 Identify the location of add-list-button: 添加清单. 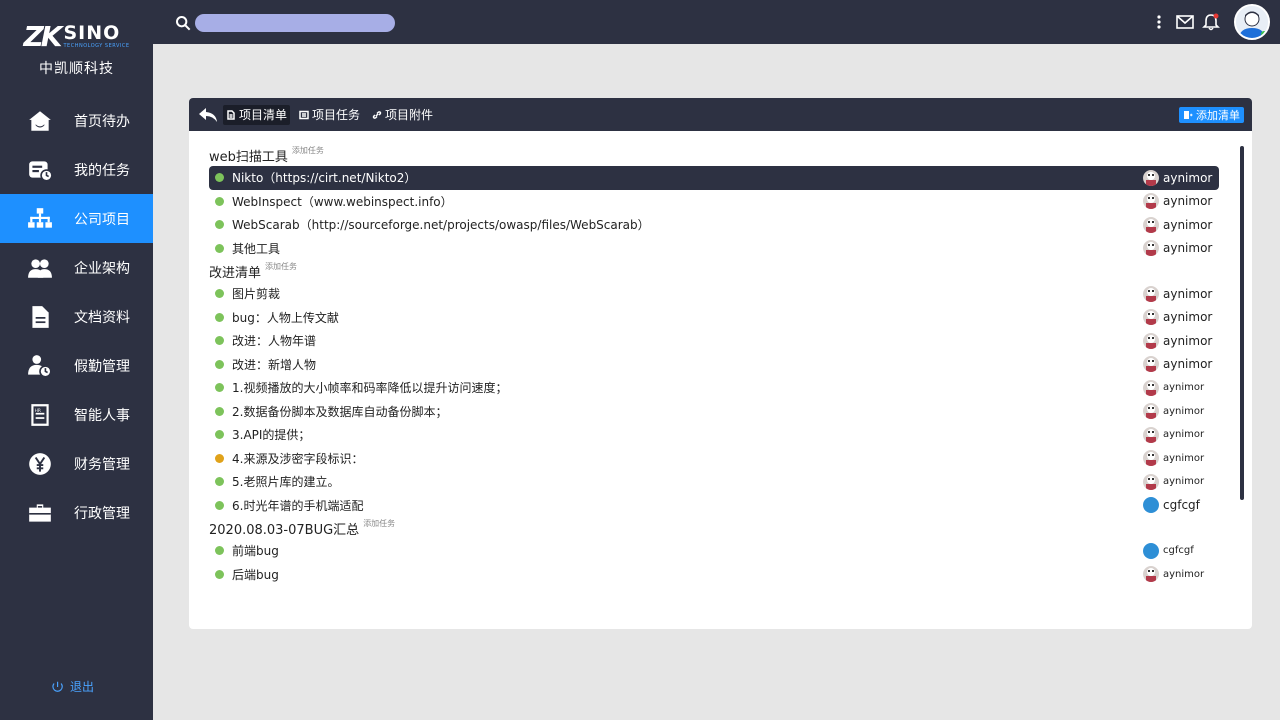
(1211, 115).